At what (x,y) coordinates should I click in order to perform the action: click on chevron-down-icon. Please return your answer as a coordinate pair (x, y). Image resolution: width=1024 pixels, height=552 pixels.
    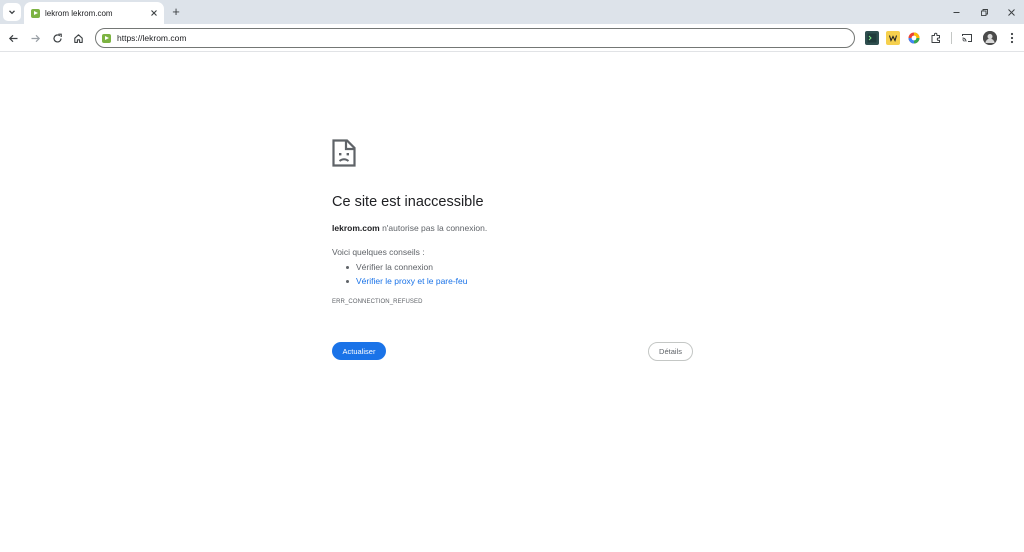
    Looking at the image, I should click on (12, 12).